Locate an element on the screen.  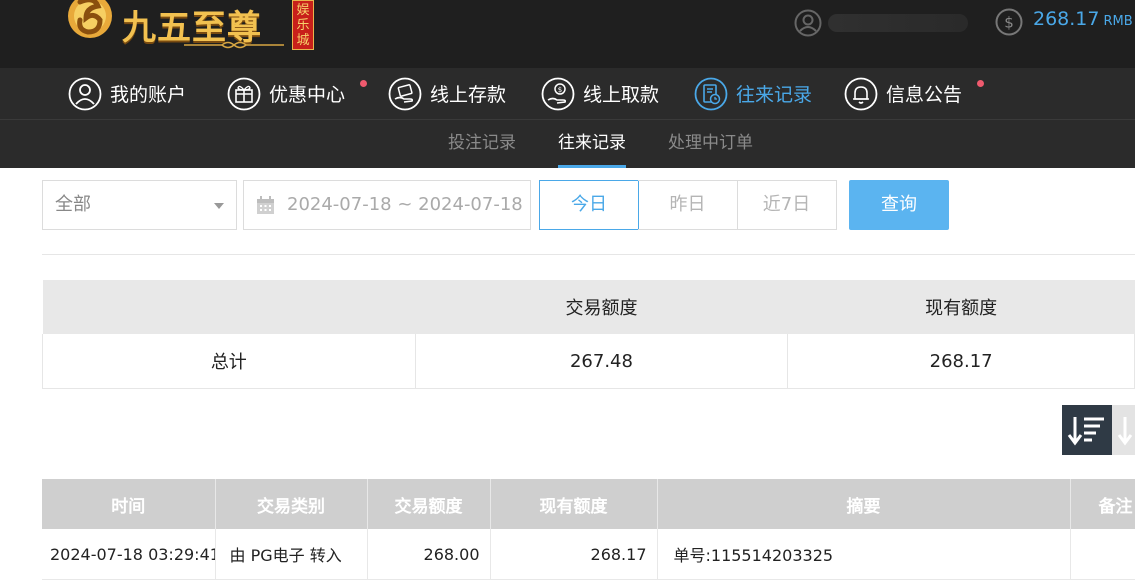
site-logo: 九五至尊 娱乐城 is located at coordinates (194, 26).